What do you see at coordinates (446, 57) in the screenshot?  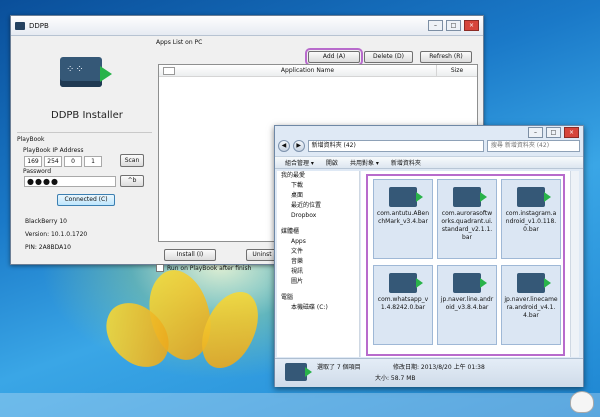 I see `refresh-button: Refresh (R)` at bounding box center [446, 57].